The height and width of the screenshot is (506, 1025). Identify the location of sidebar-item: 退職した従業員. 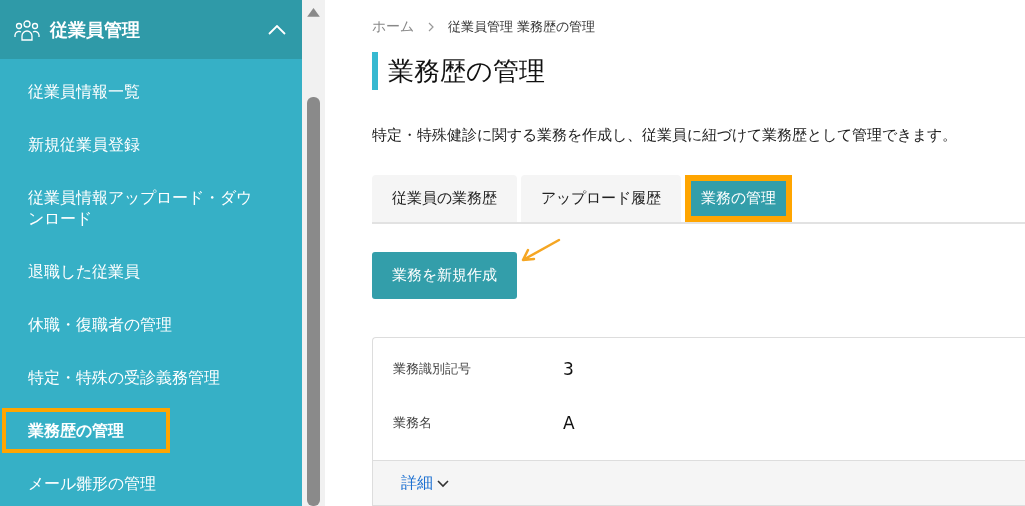
(152, 271).